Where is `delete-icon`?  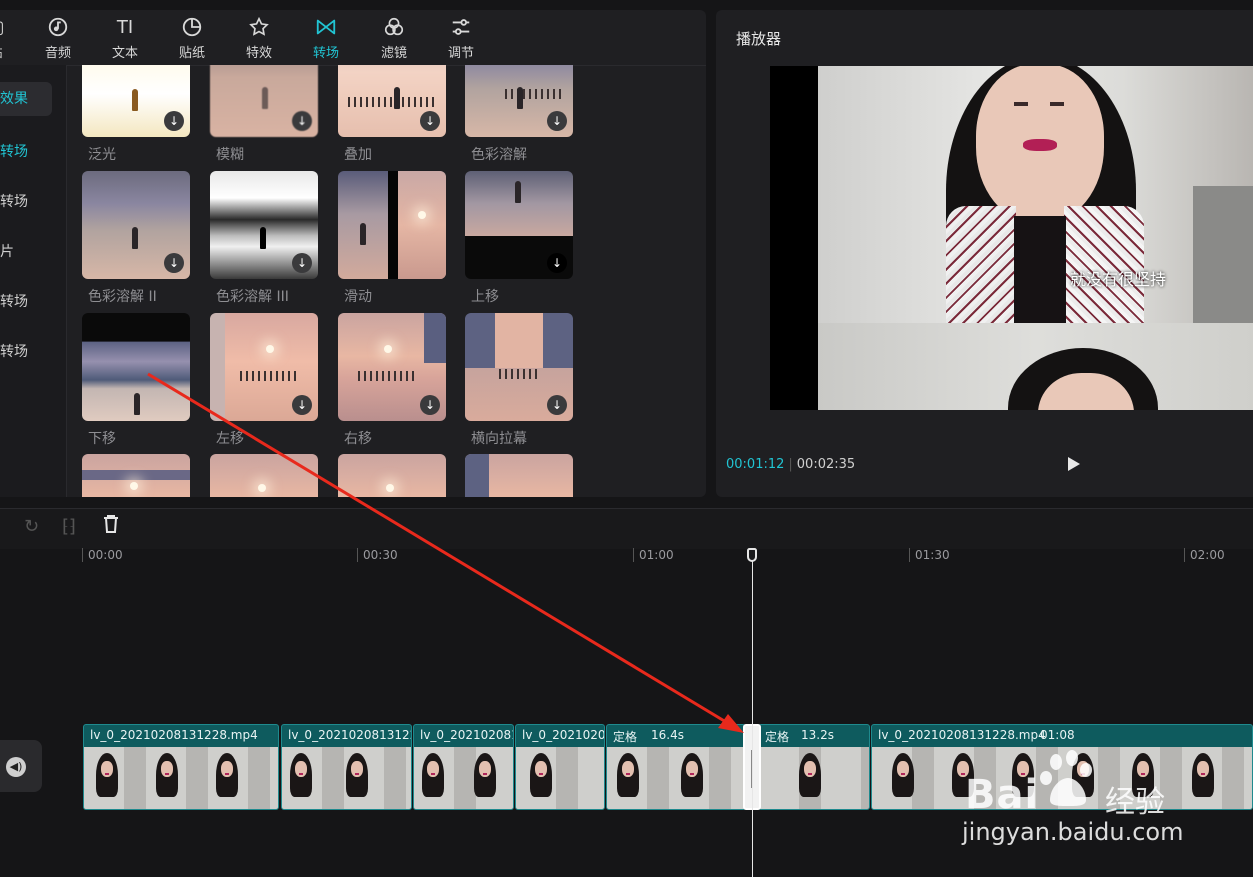
delete-icon is located at coordinates (111, 526).